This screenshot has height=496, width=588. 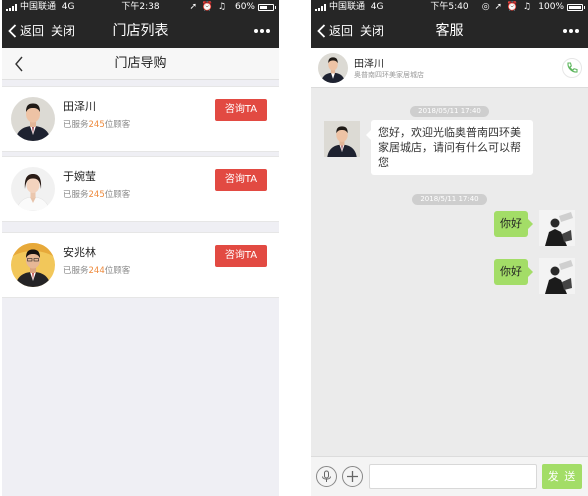 What do you see at coordinates (449, 195) in the screenshot?
I see `message-timestamp: 2018/5/11 17:40` at bounding box center [449, 195].